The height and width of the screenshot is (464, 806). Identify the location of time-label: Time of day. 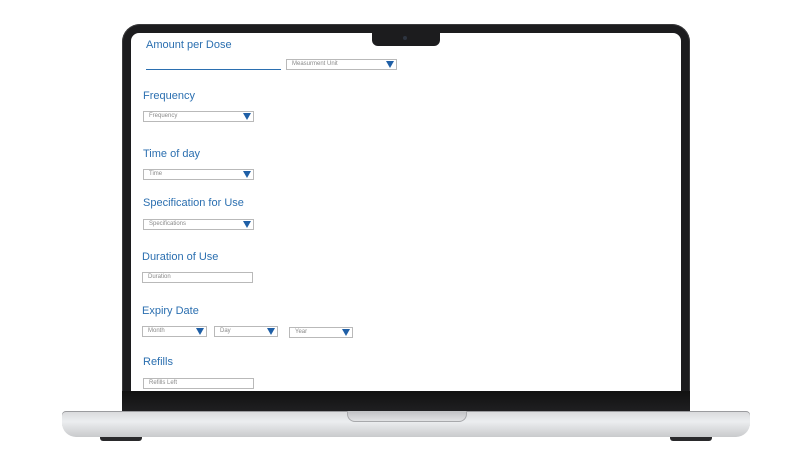
(172, 154).